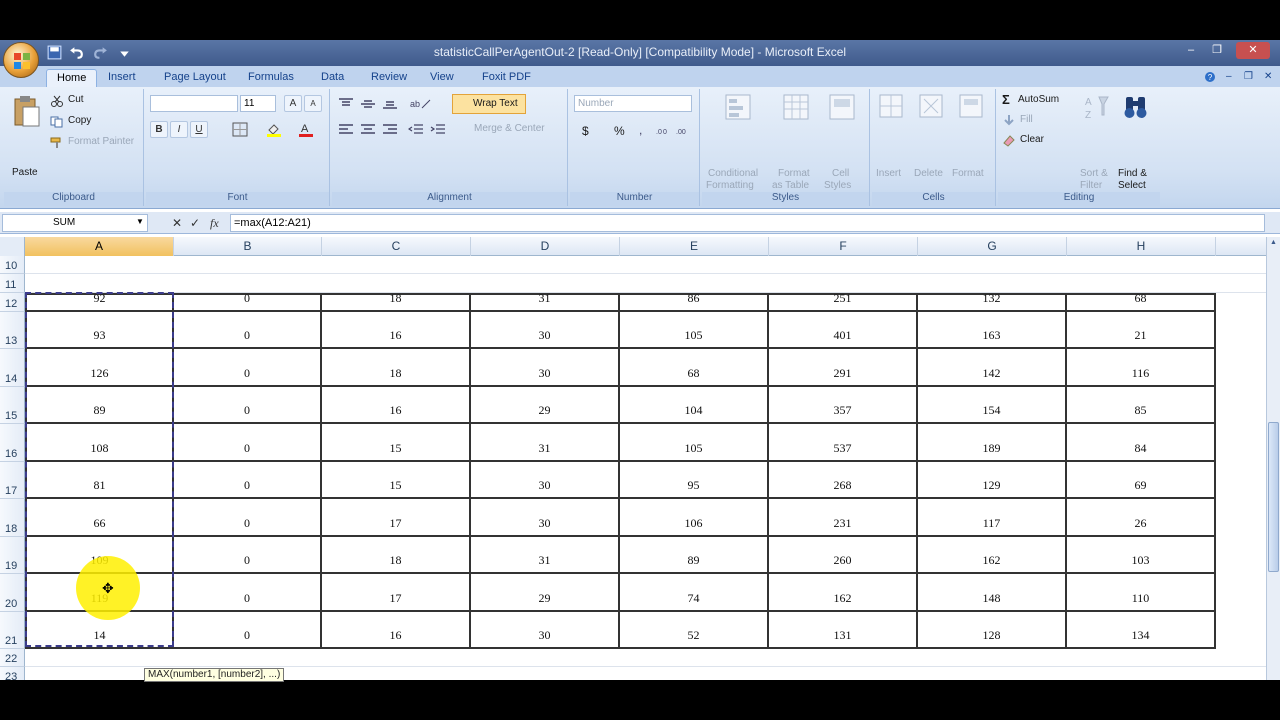  What do you see at coordinates (992, 517) in the screenshot?
I see `table-cell: 117` at bounding box center [992, 517].